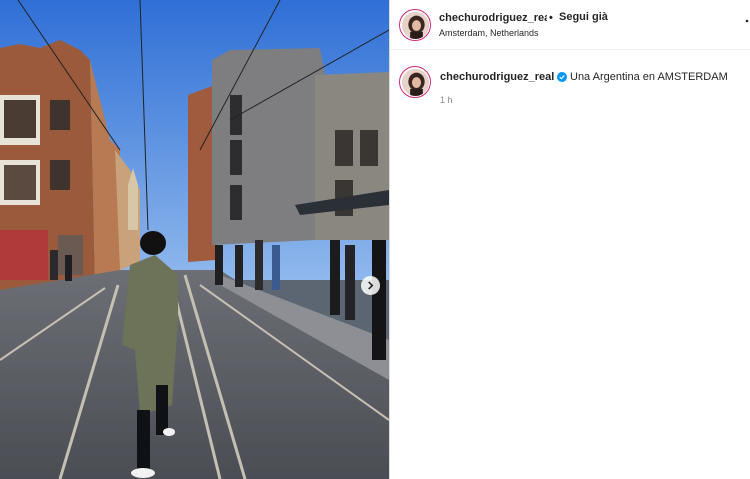 The image size is (750, 479). What do you see at coordinates (649, 77) in the screenshot?
I see `caption-text: Una Argentina en AMSTERDAM` at bounding box center [649, 77].